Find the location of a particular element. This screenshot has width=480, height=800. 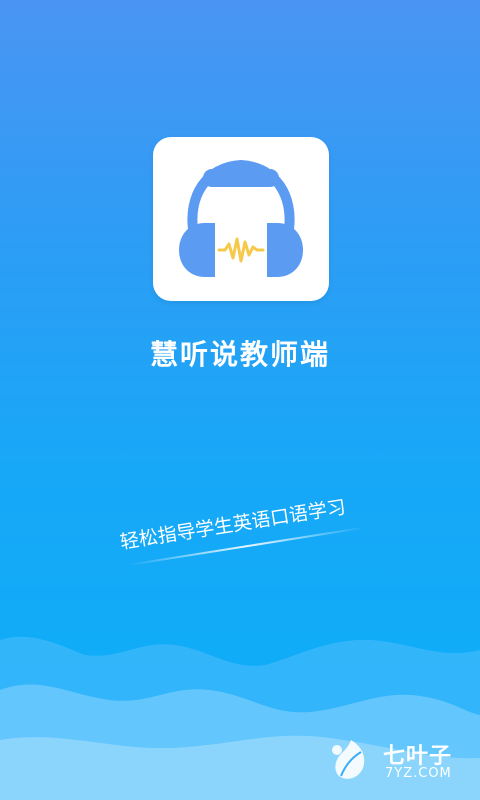

headphones-waveform-icon is located at coordinates (241, 218).